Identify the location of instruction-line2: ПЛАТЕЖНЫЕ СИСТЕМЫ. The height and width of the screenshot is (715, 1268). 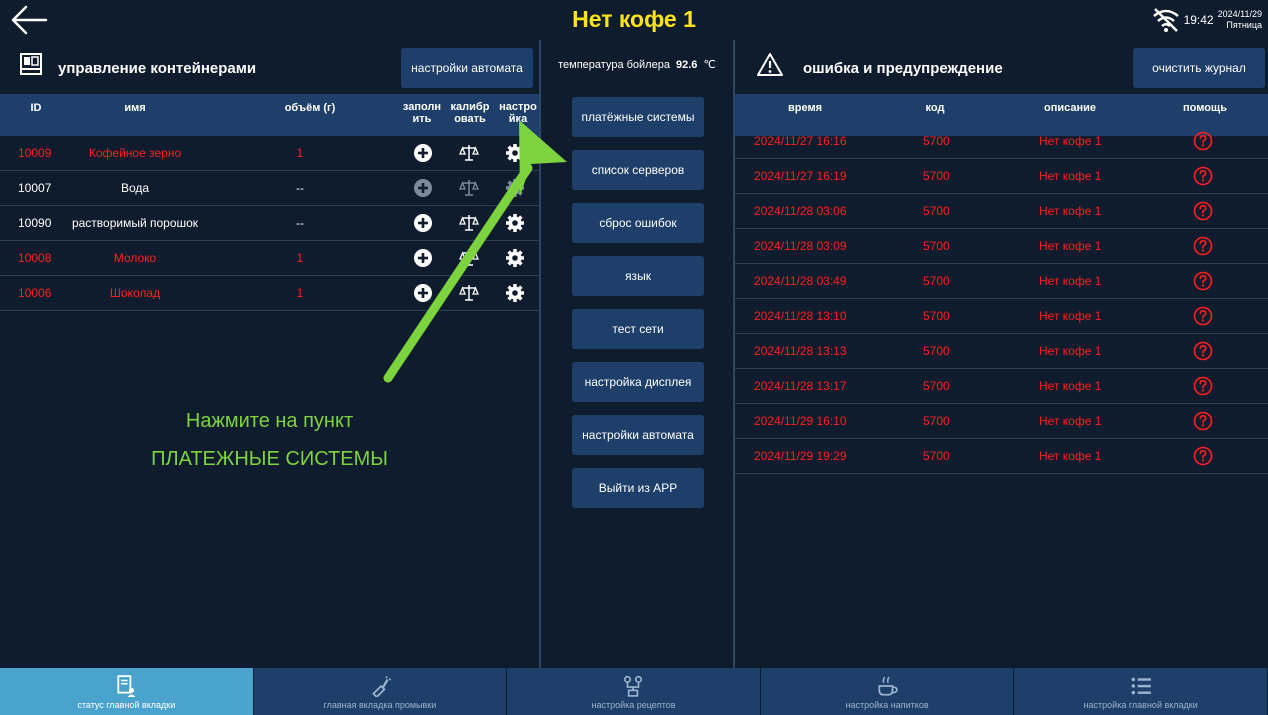
(269, 459).